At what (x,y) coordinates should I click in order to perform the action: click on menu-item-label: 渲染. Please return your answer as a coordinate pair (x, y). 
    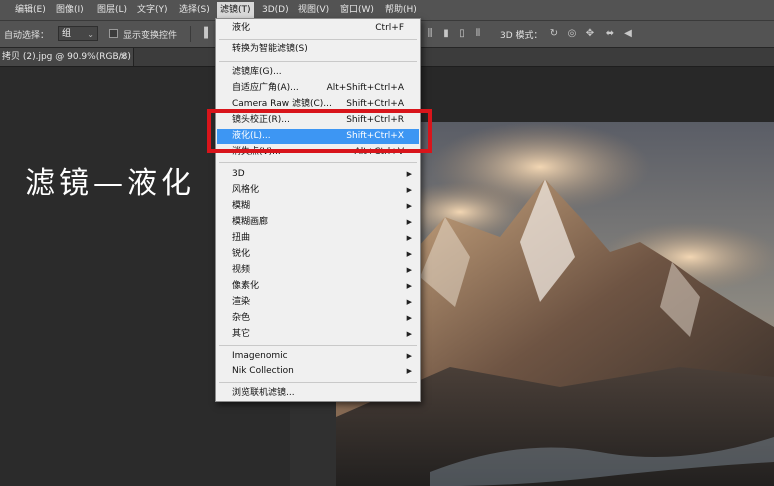
    Looking at the image, I should click on (241, 302).